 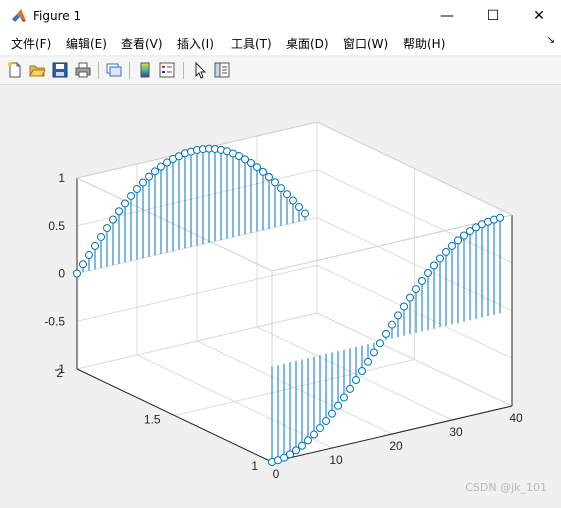 I want to click on menu-file: 文件(F), so click(x=31, y=43).